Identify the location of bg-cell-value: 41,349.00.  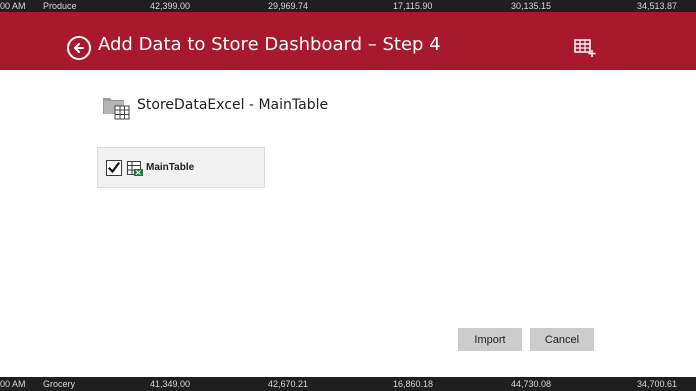
(170, 384).